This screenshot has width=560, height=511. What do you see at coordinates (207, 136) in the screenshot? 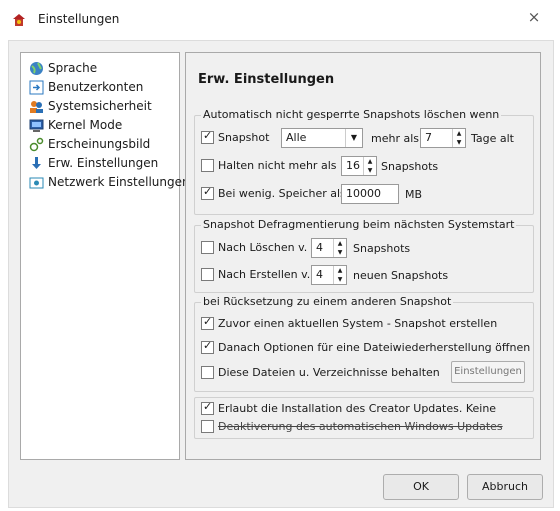
I see `snapshot-checkbox` at bounding box center [207, 136].